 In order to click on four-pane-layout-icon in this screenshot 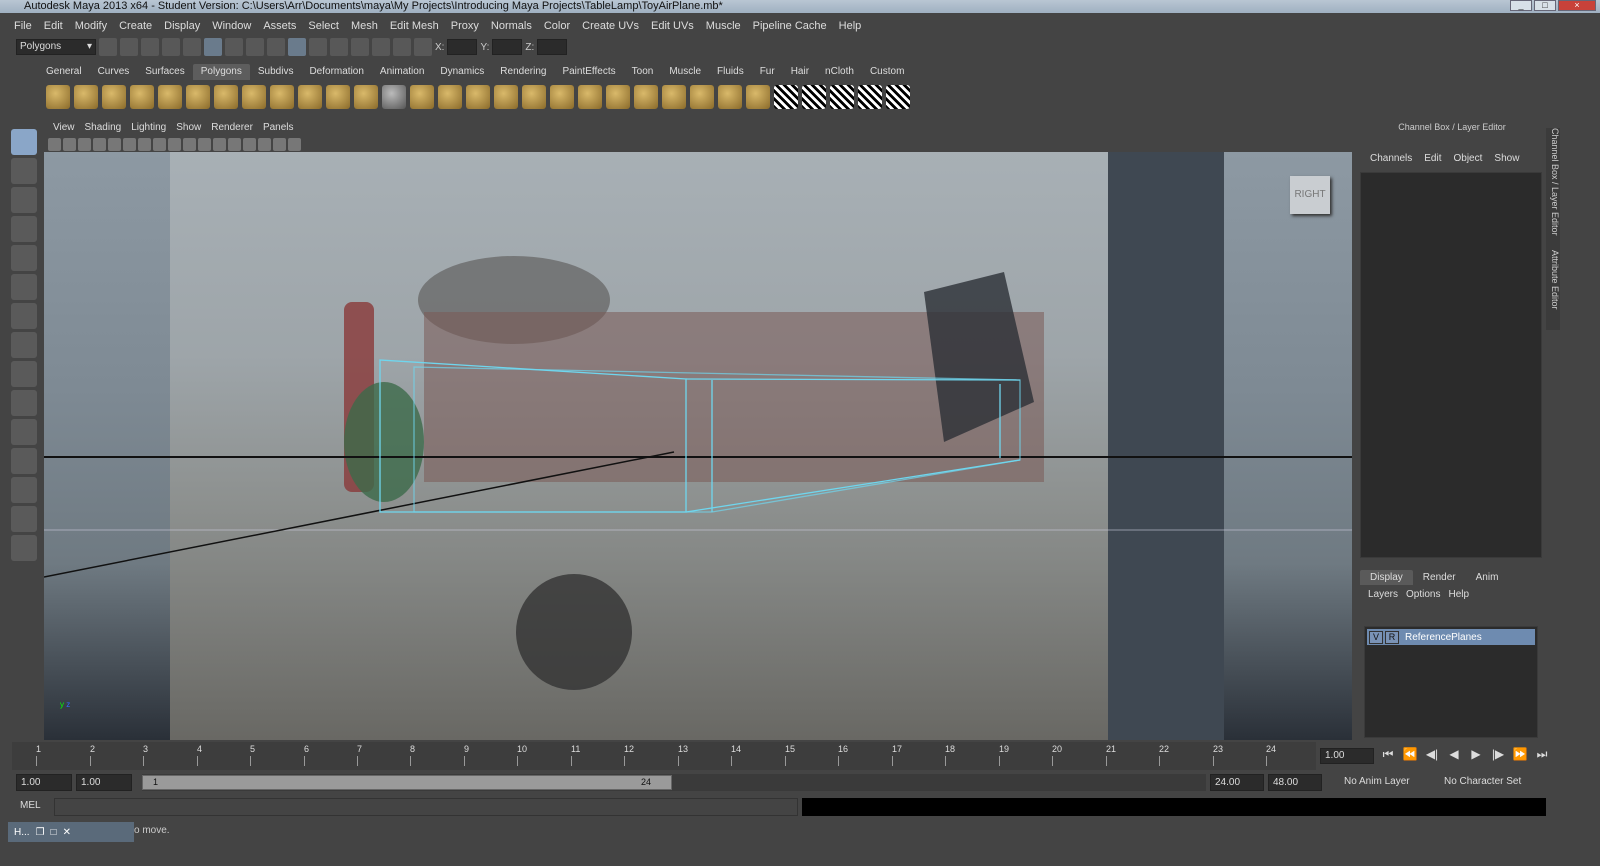, I will do `click(24, 461)`.